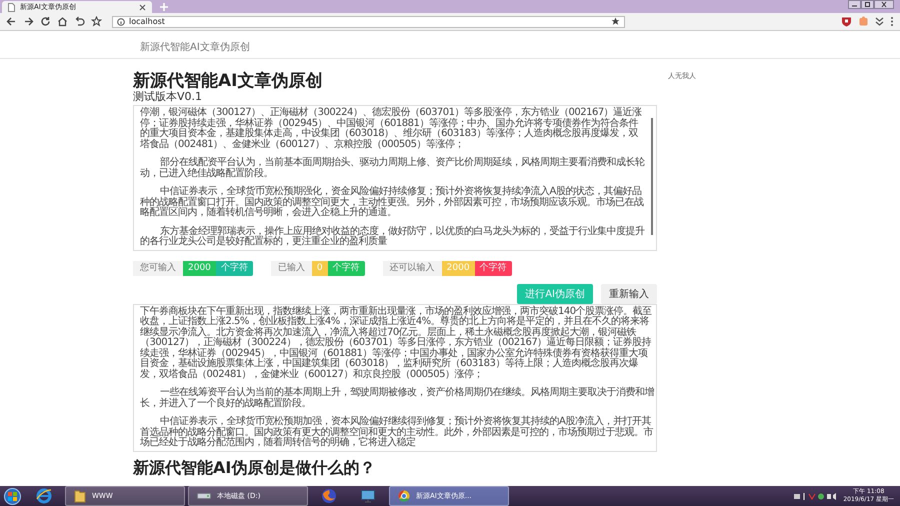 Image resolution: width=900 pixels, height=506 pixels. Describe the element at coordinates (368, 22) in the screenshot. I see `address-bar: localhost` at that location.